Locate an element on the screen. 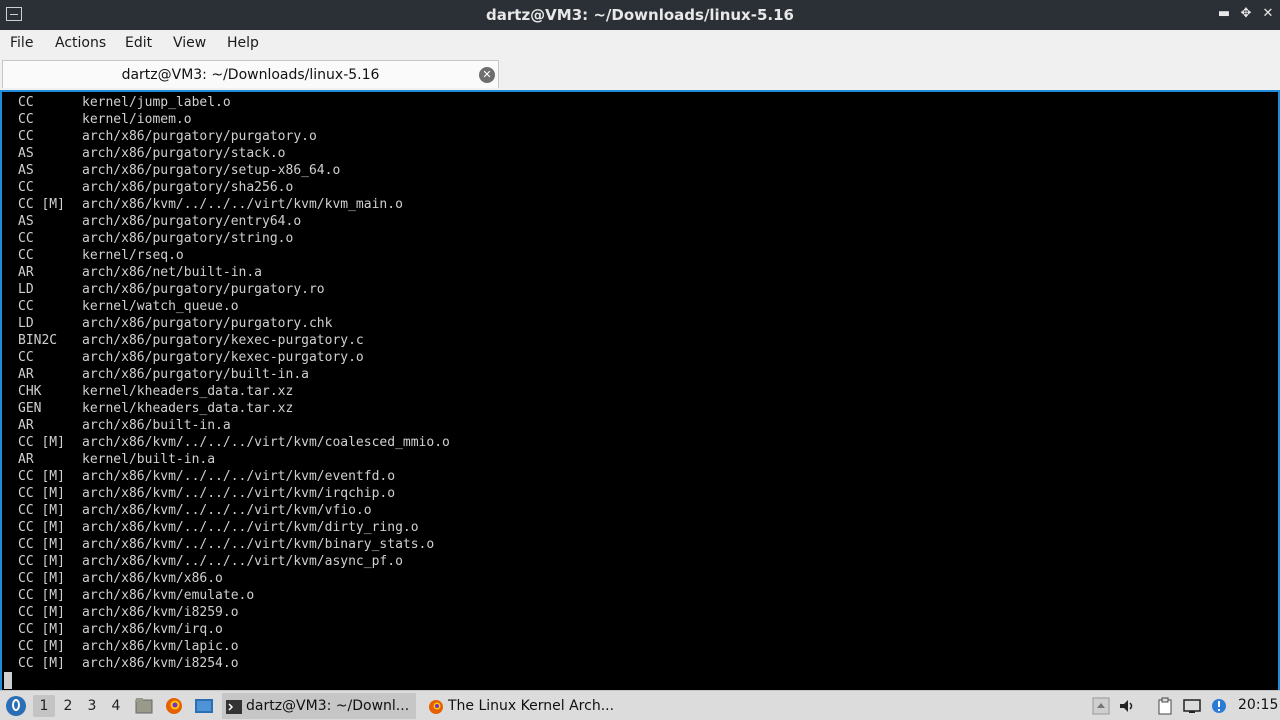  build-file-path: arch/x86/purgatory/purgatory.o is located at coordinates (199, 136).